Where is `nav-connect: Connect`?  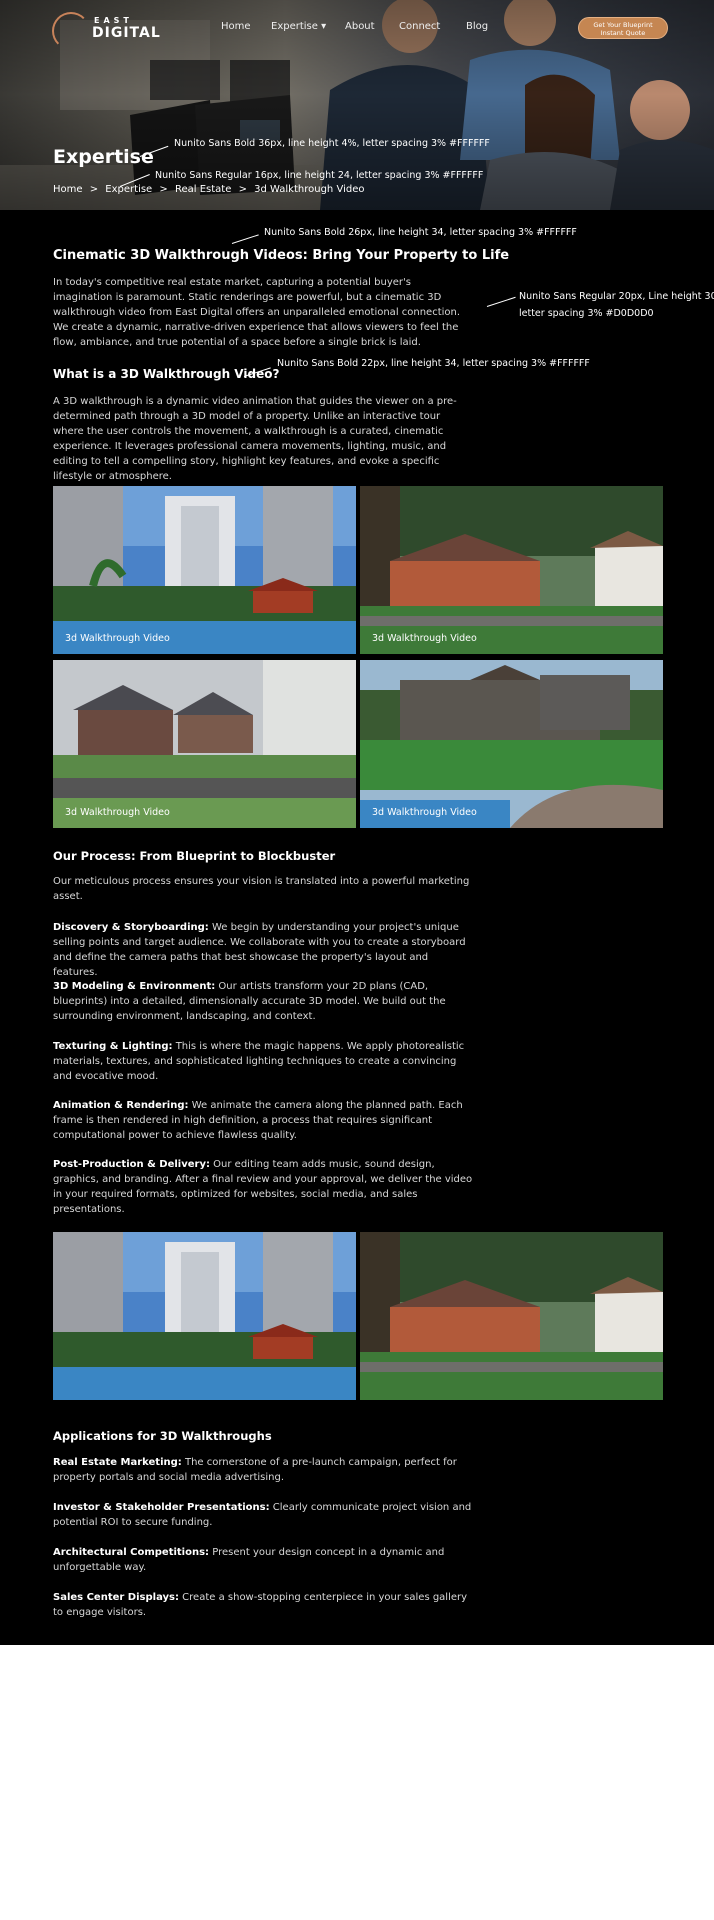 nav-connect: Connect is located at coordinates (419, 26).